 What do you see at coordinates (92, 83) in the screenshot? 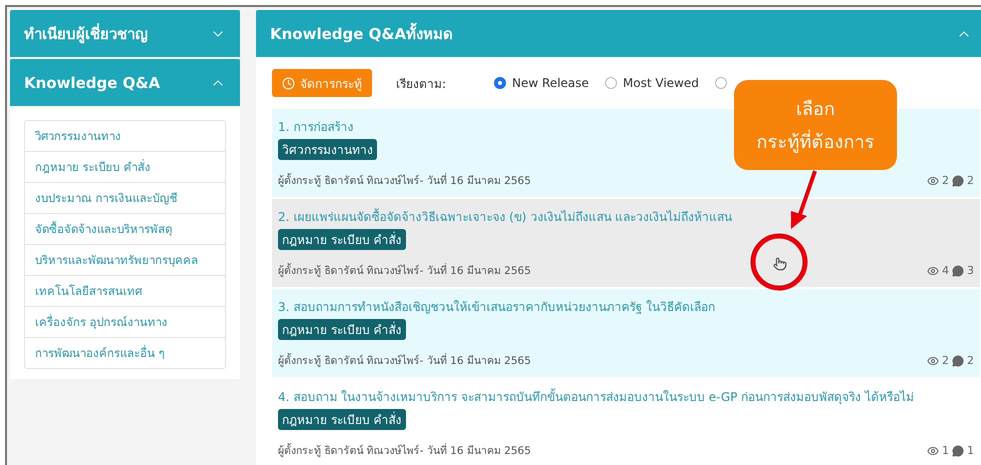
I see `section-title: Knowledge Q&A` at bounding box center [92, 83].